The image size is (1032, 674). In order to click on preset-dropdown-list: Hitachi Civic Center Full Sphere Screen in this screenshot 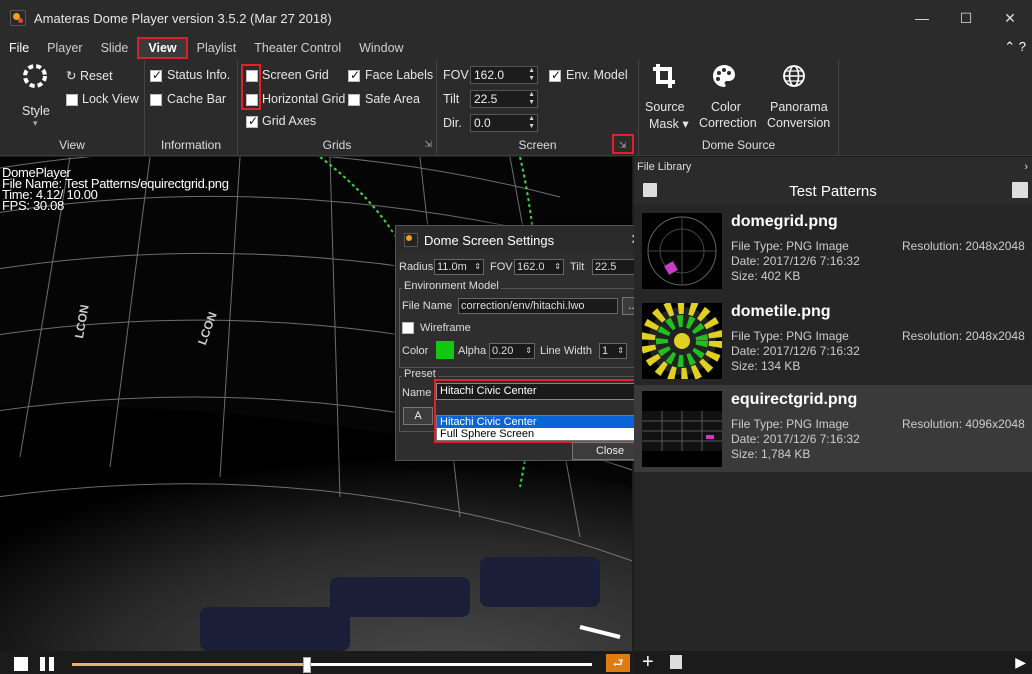, I will do `click(540, 428)`.